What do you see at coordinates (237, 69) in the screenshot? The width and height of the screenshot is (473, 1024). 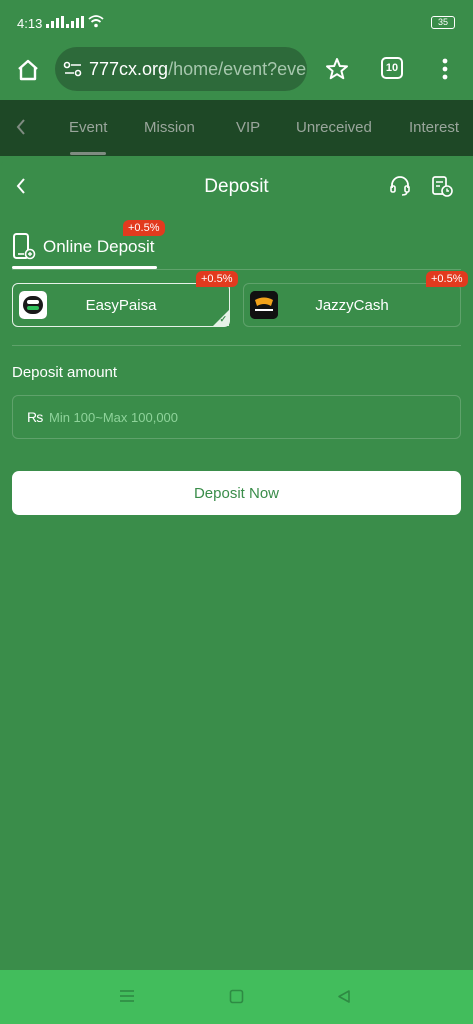 I see `url-path: /home/event?eve` at bounding box center [237, 69].